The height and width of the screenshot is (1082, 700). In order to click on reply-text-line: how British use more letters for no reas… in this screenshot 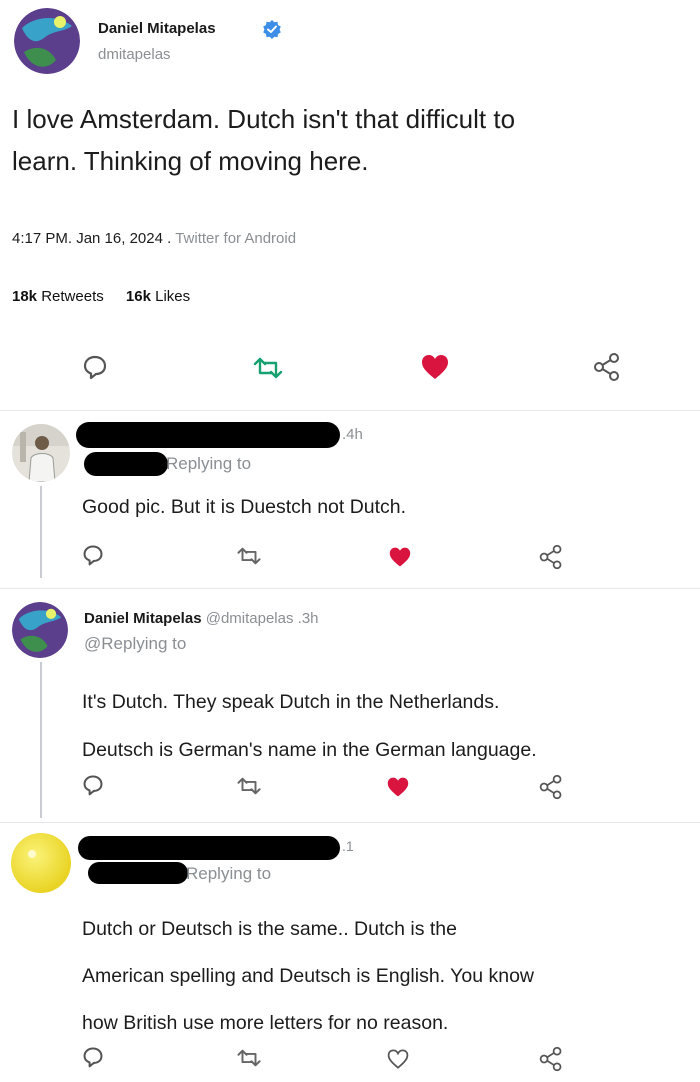, I will do `click(265, 1023)`.